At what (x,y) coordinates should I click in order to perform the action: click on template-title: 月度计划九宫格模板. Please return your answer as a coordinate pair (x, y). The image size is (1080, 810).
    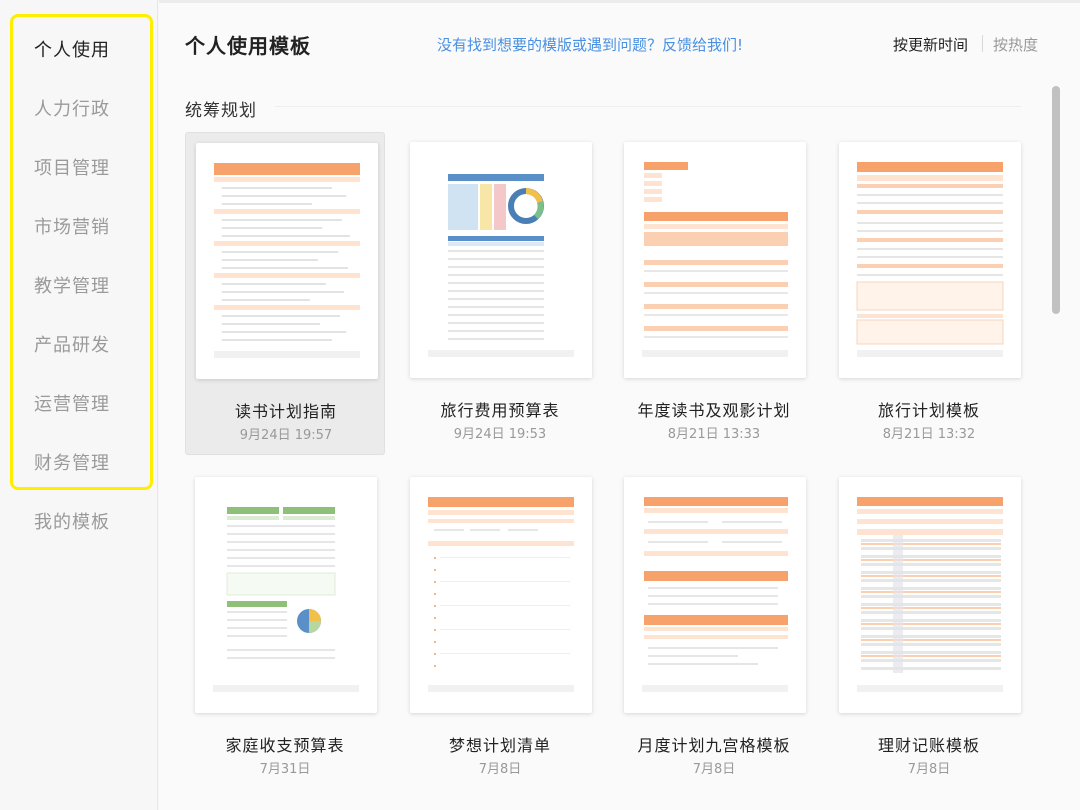
    Looking at the image, I should click on (714, 745).